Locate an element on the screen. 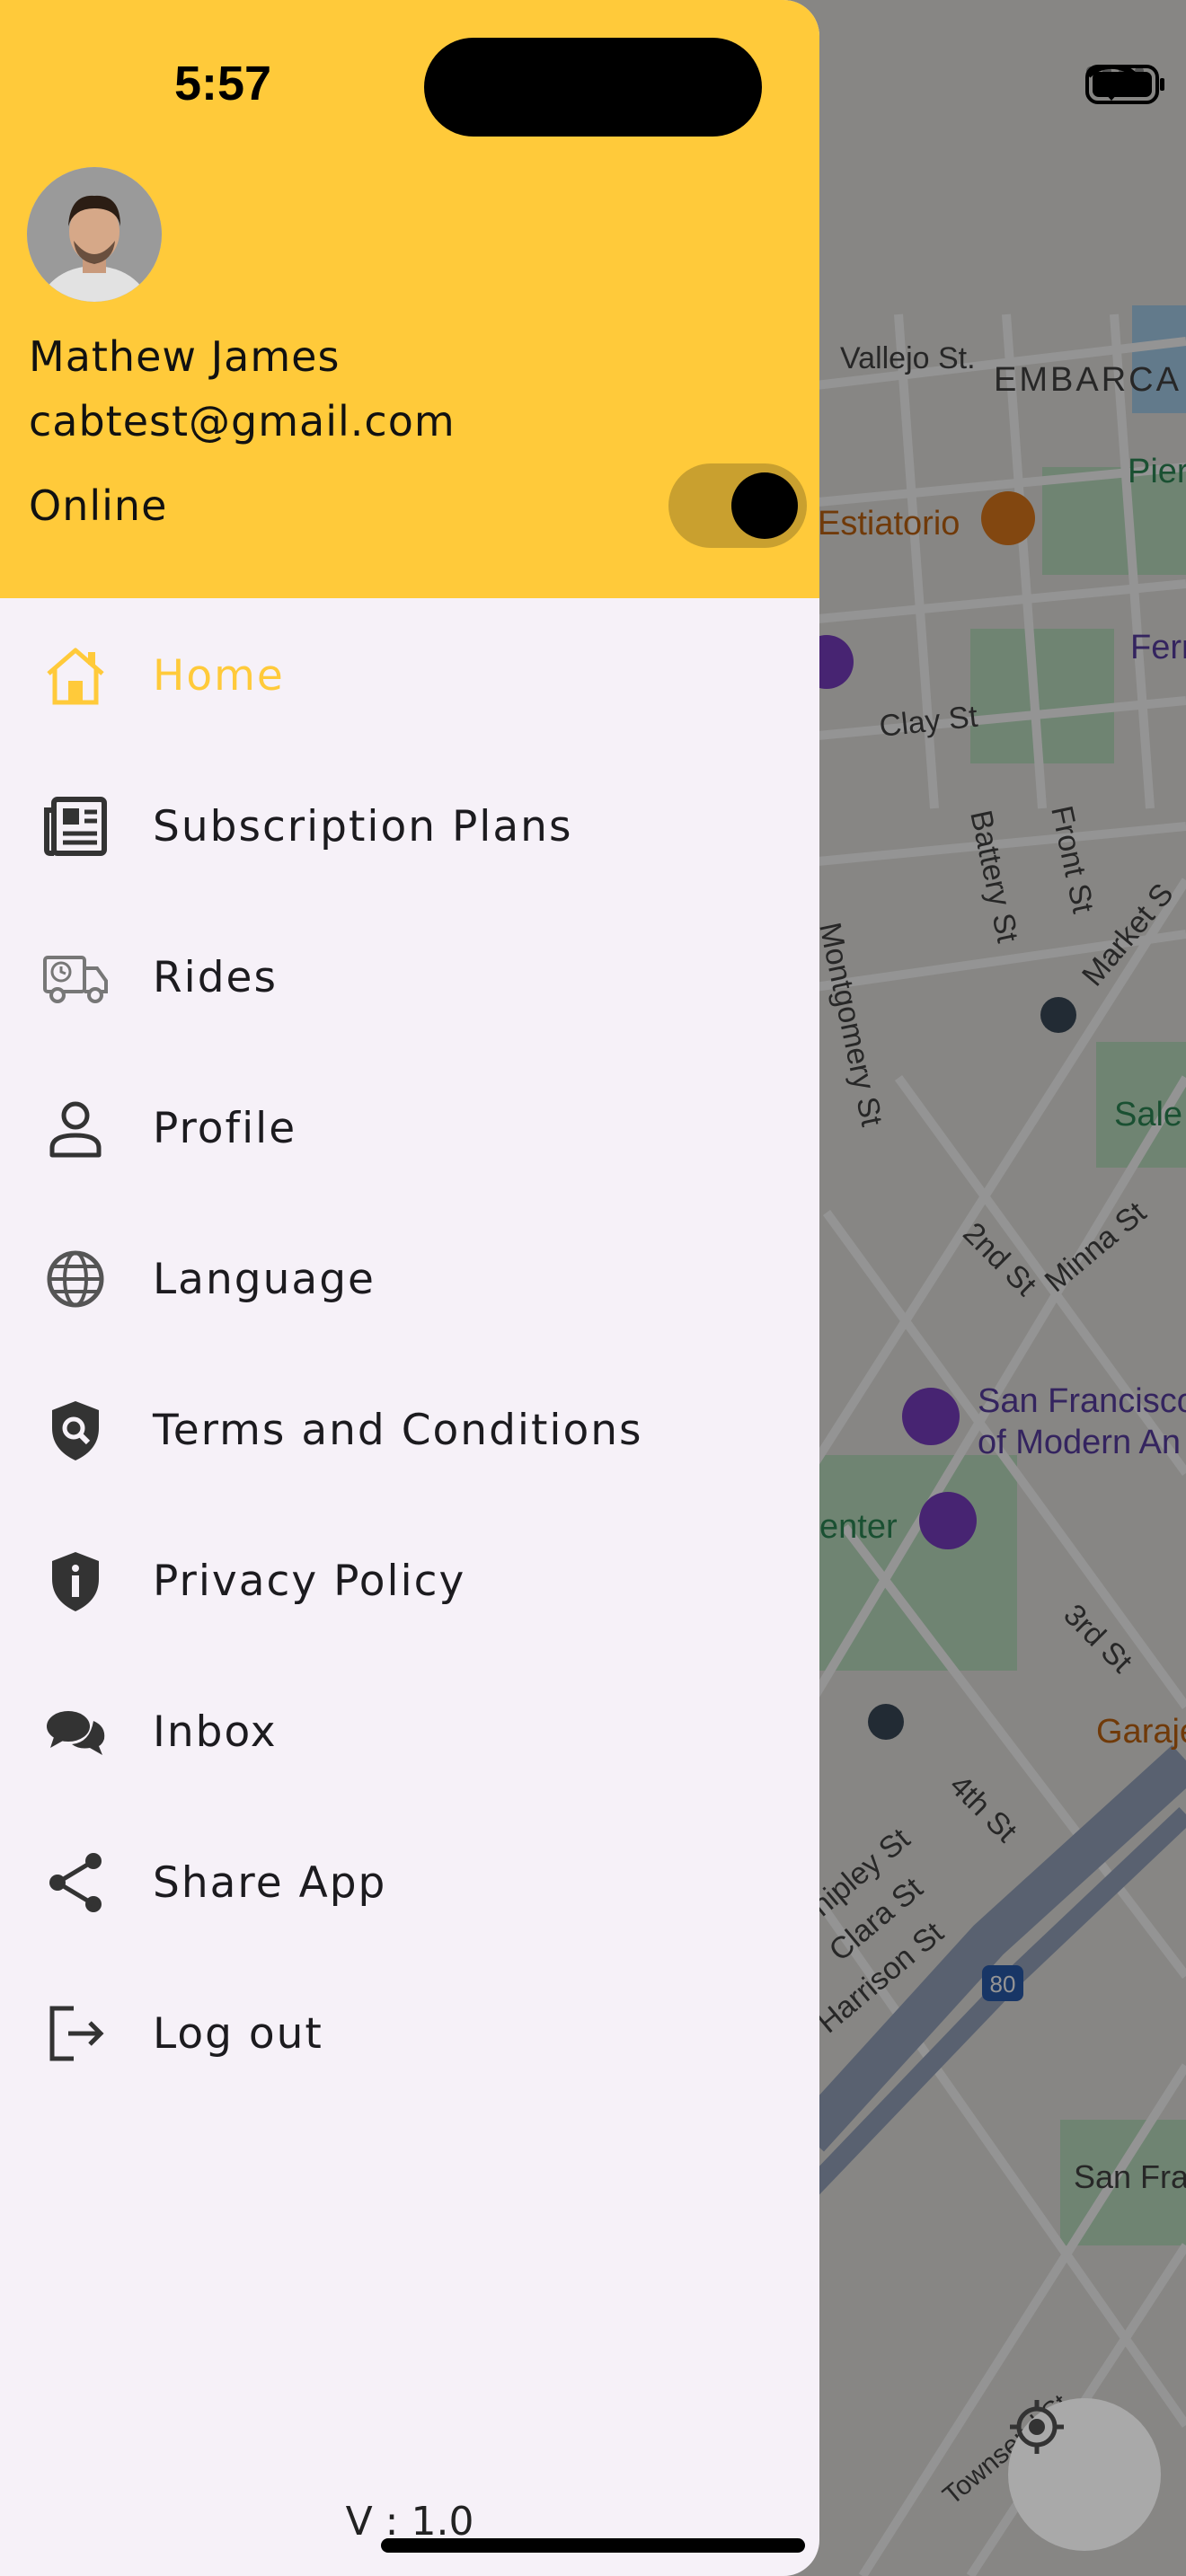 Image resolution: width=1186 pixels, height=2576 pixels. home-icon is located at coordinates (75, 675).